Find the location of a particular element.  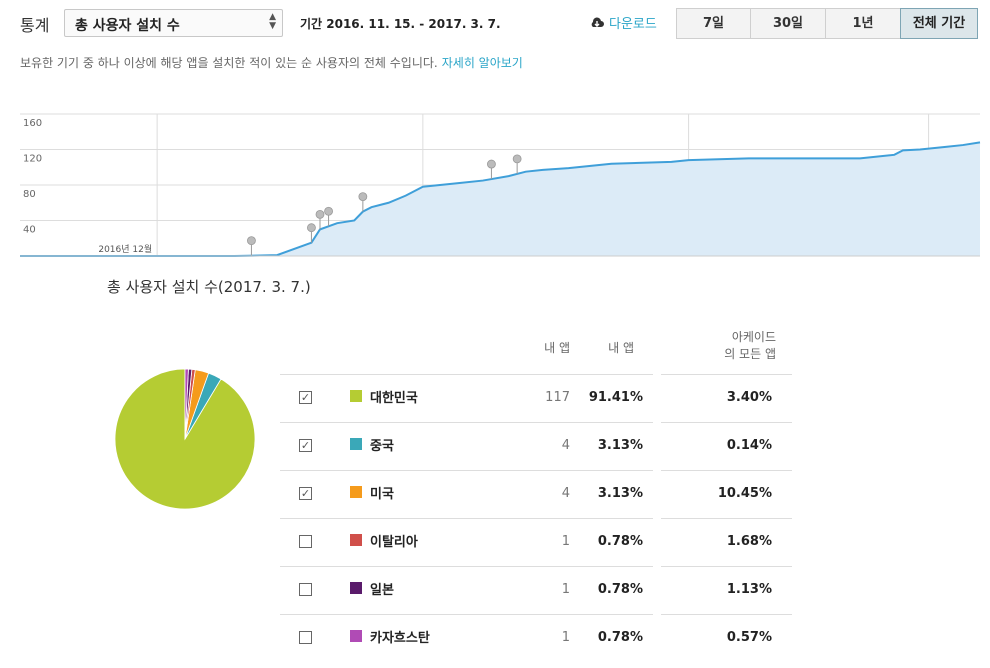

arcade-percent: 3.40% is located at coordinates (749, 397).